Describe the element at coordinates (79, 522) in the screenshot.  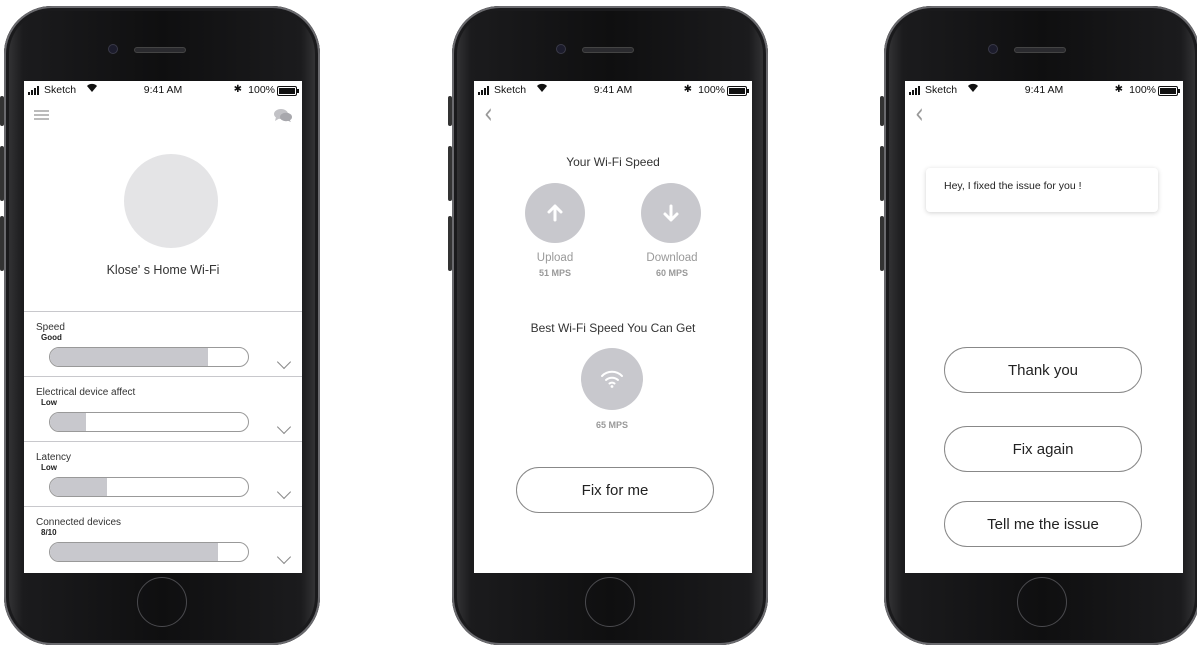
I see `metric-label: Connected devices` at that location.